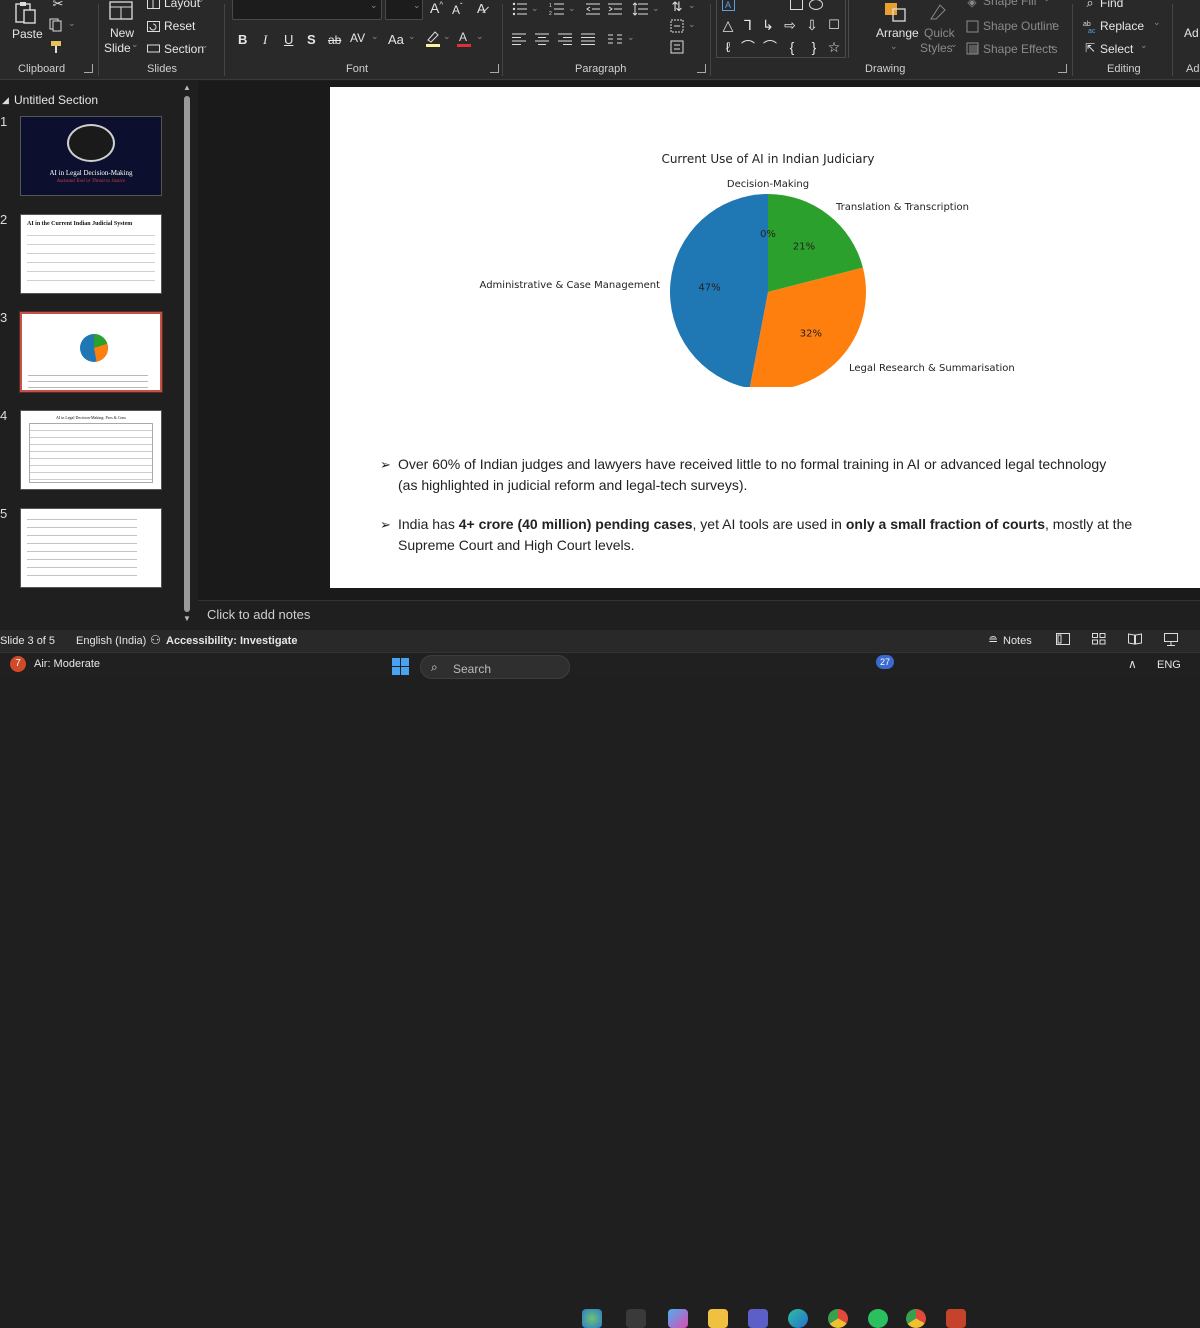 This screenshot has height=1328, width=1200. What do you see at coordinates (615, 39) in the screenshot?
I see `columns-icon` at bounding box center [615, 39].